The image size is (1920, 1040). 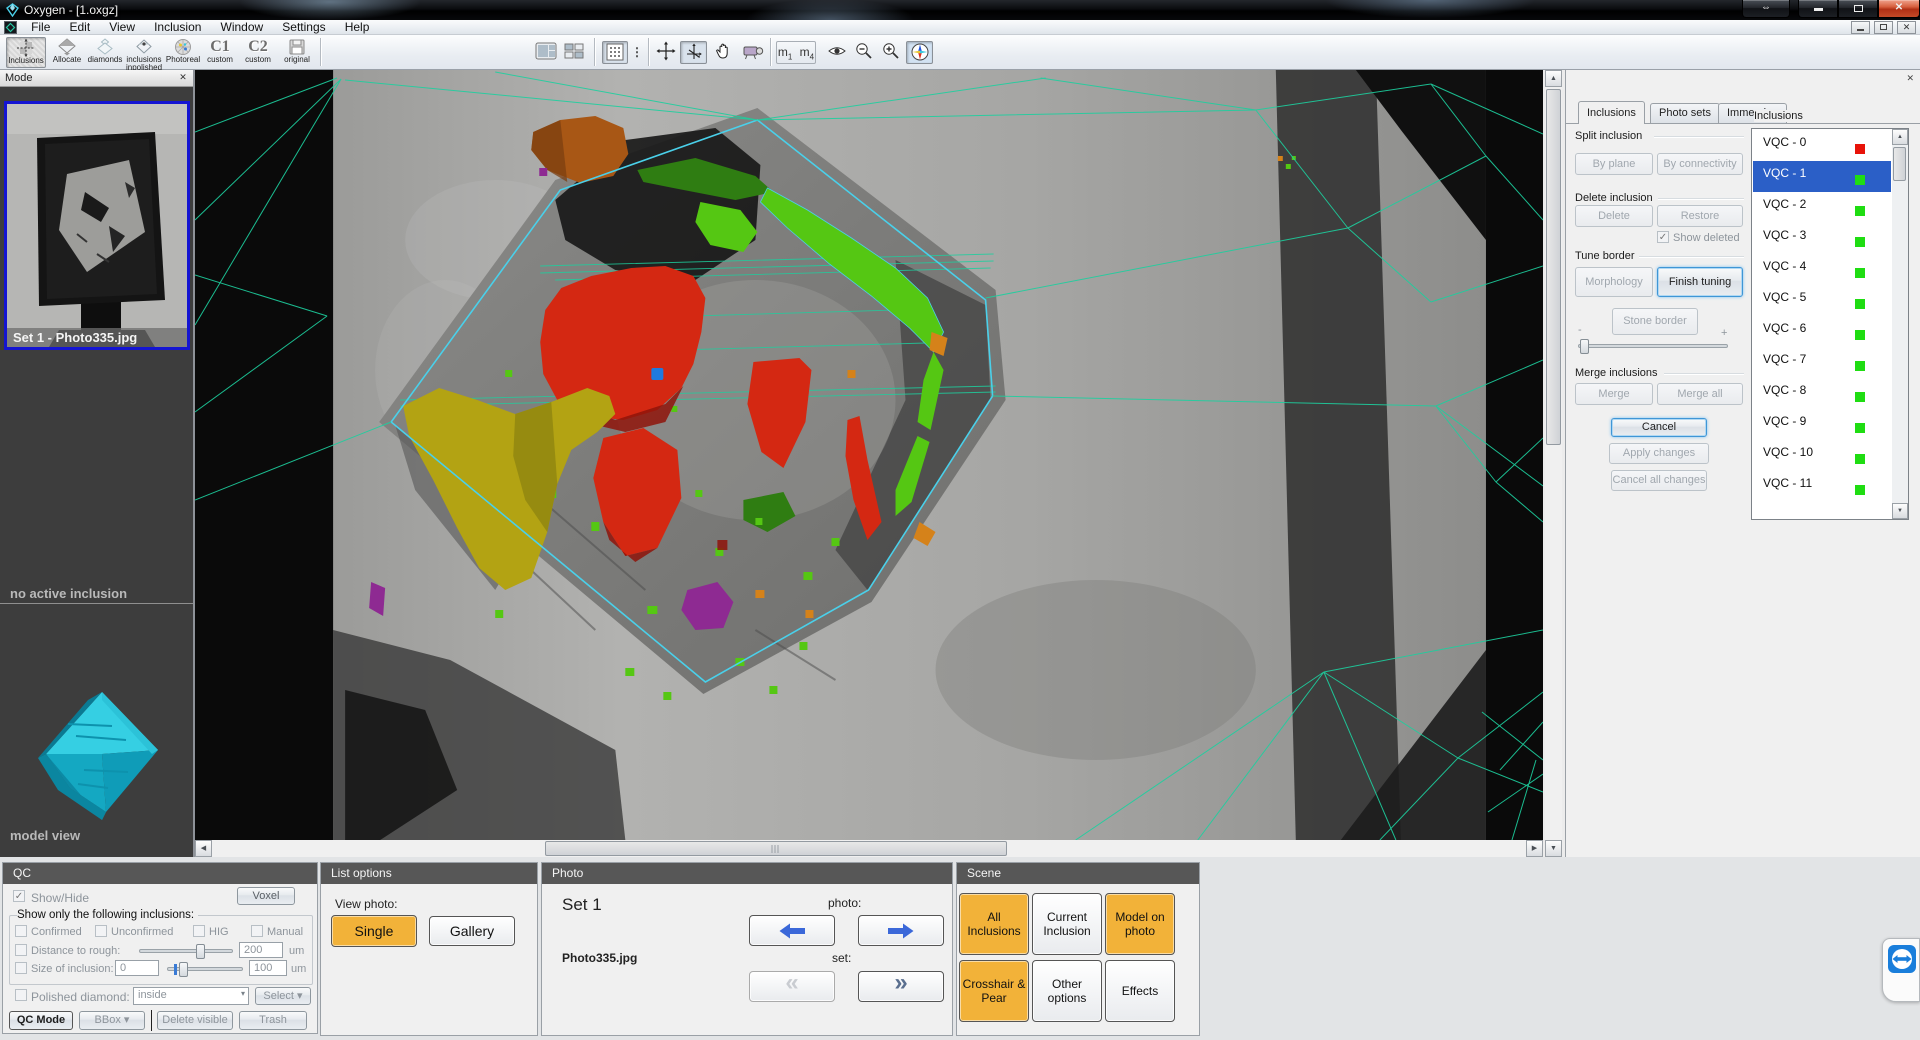 What do you see at coordinates (994, 991) in the screenshot?
I see `crosshair-pear-toggle: Crosshair & Pear` at bounding box center [994, 991].